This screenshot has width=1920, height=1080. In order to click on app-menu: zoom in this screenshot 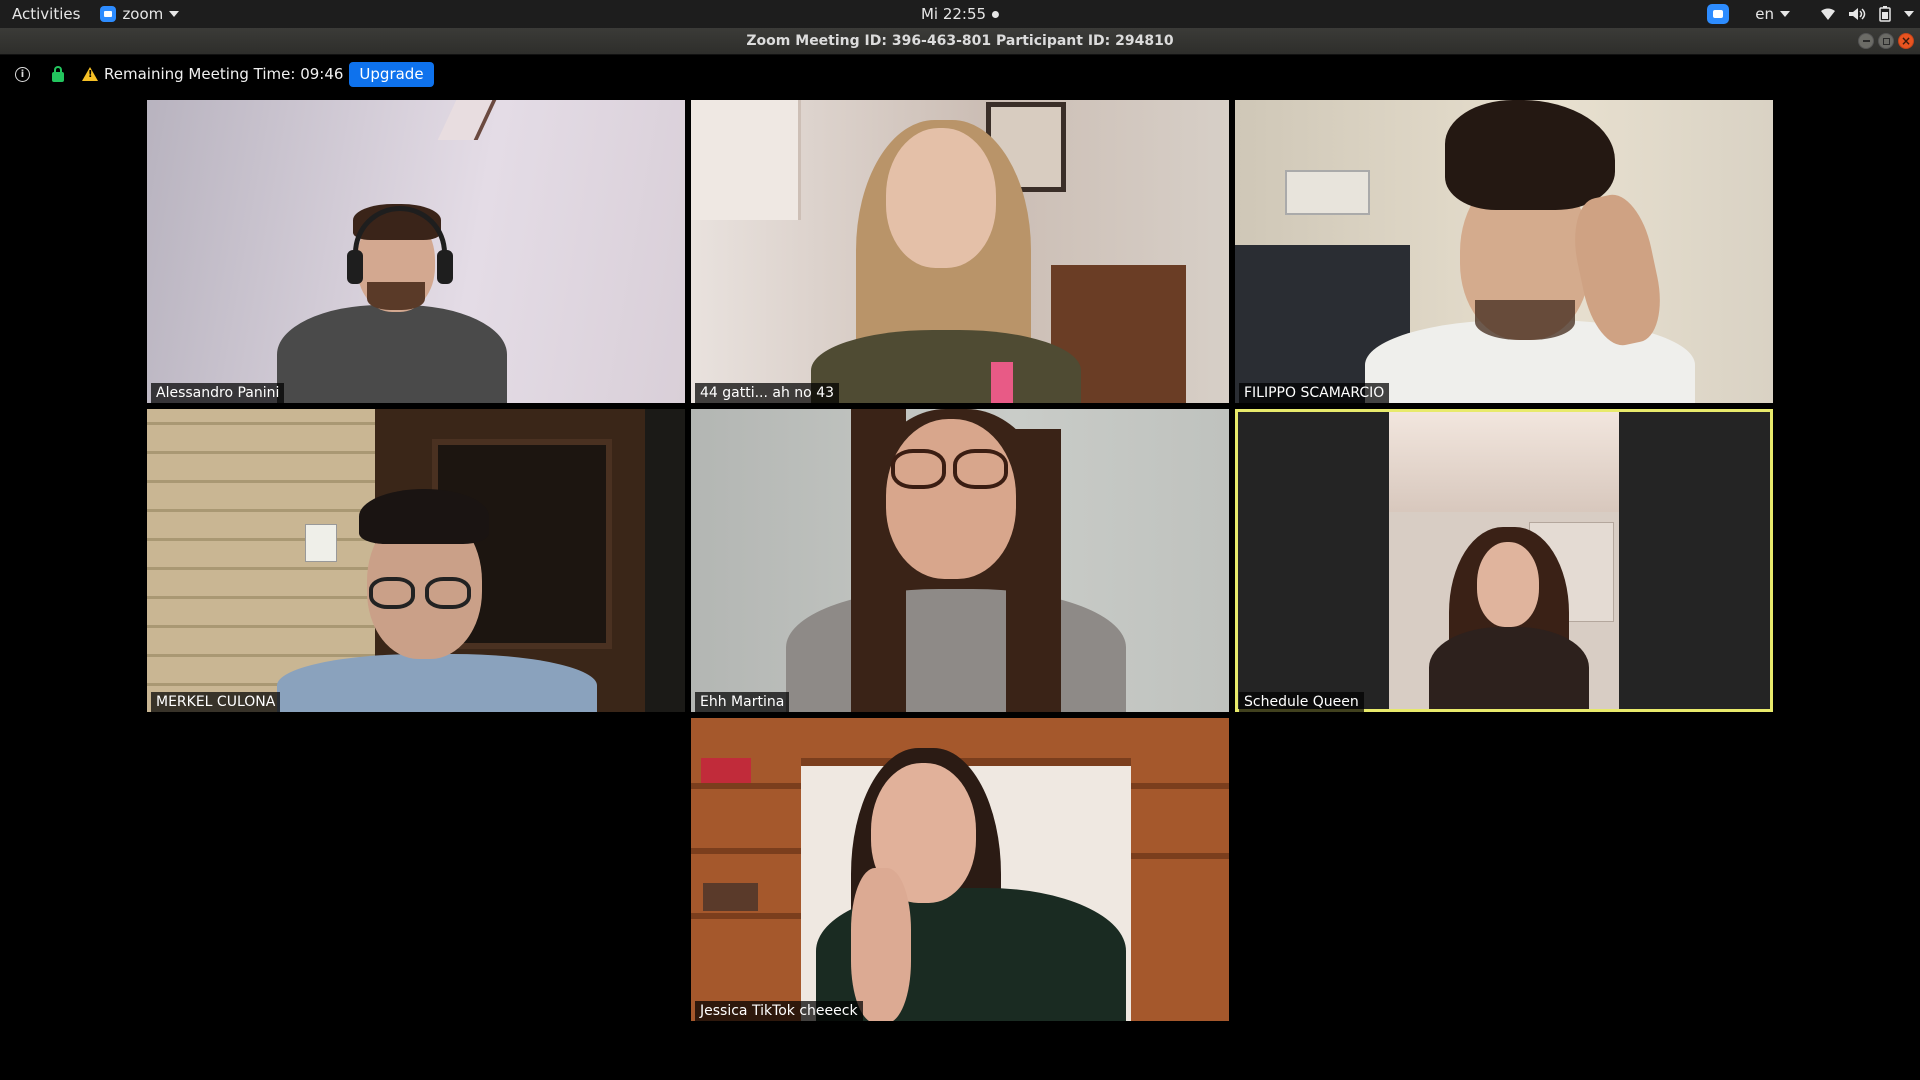, I will do `click(139, 14)`.